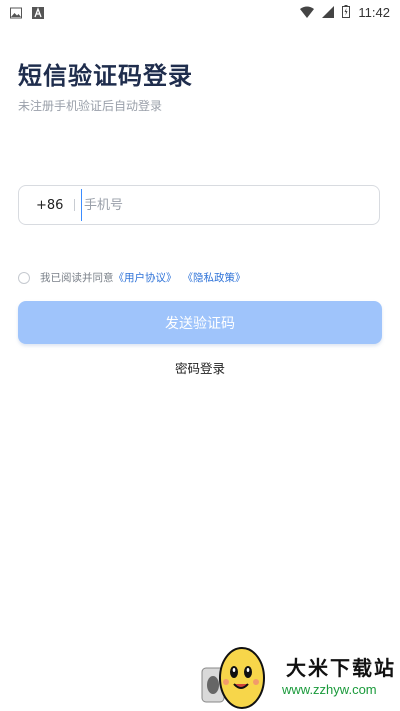  I want to click on watermark-logo, so click(233, 678).